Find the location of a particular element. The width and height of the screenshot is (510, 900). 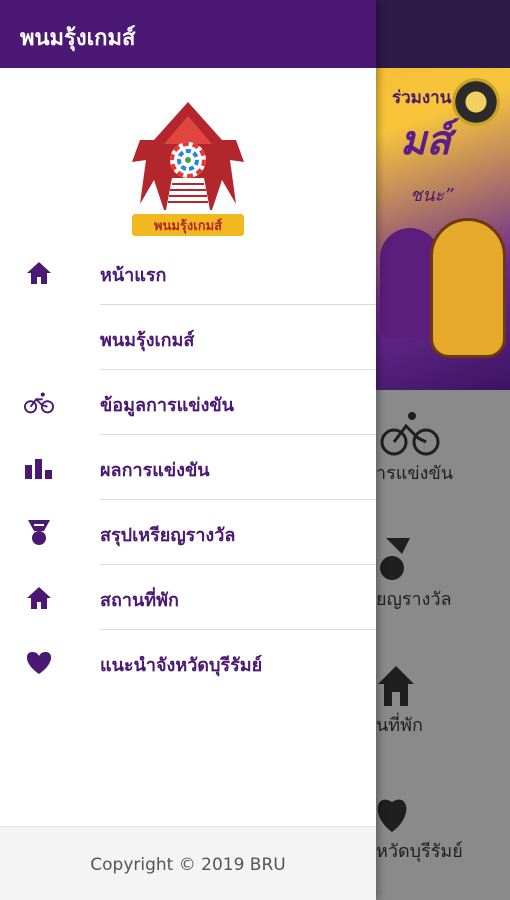

menu-item-home: หน้าแรก is located at coordinates (188, 272).